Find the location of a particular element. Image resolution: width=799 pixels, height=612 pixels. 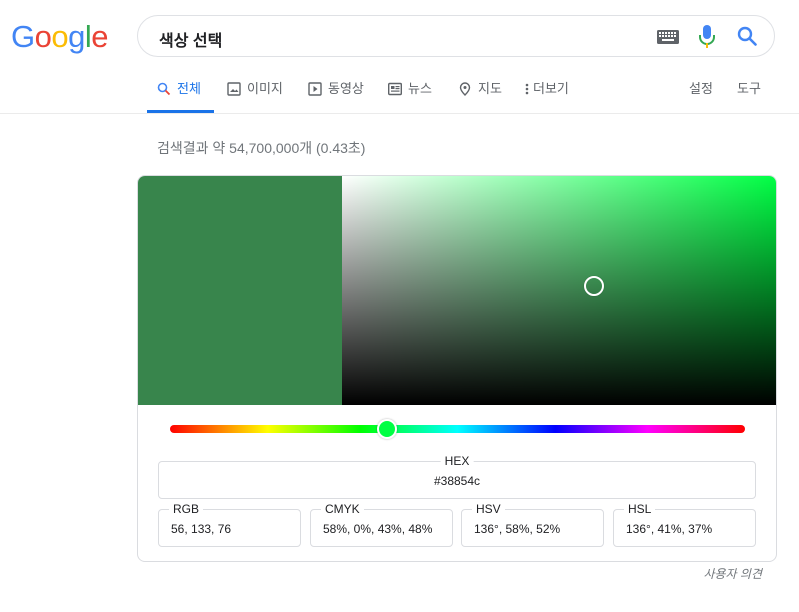

keyboard-icon is located at coordinates (668, 37).